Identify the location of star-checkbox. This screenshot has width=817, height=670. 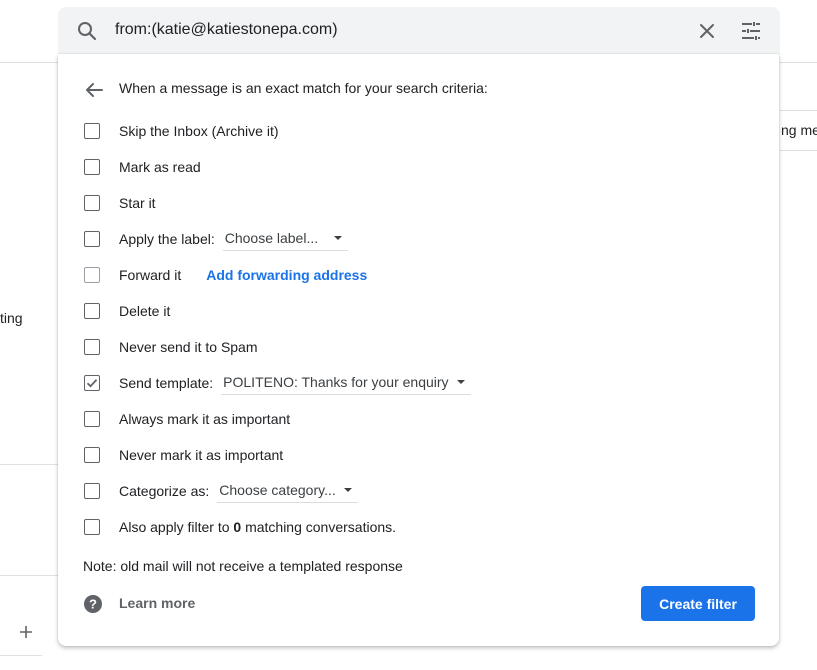
(92, 203).